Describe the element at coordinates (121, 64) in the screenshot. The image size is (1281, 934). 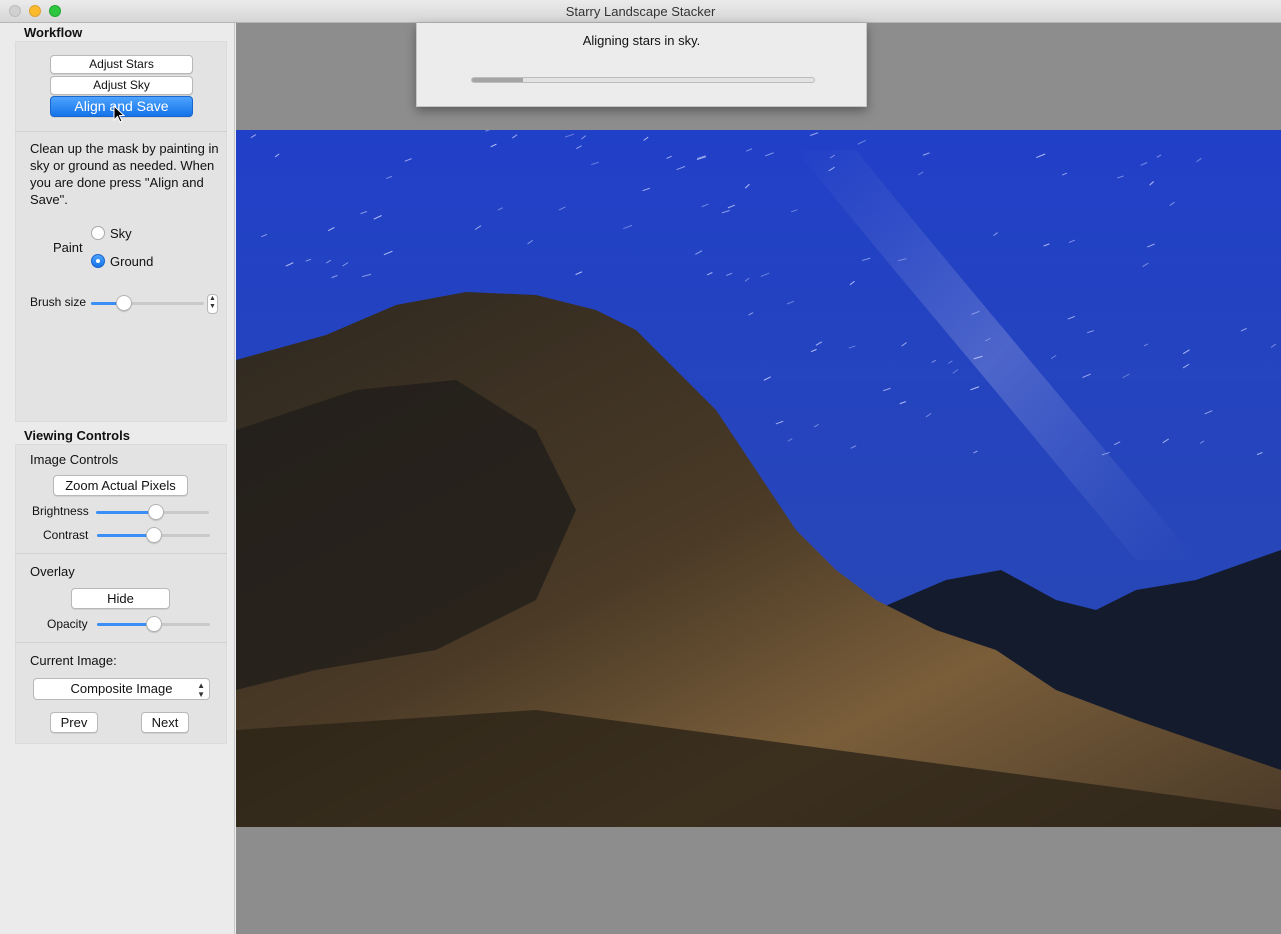
I see `adjust-stars-button: Adjust Stars` at that location.